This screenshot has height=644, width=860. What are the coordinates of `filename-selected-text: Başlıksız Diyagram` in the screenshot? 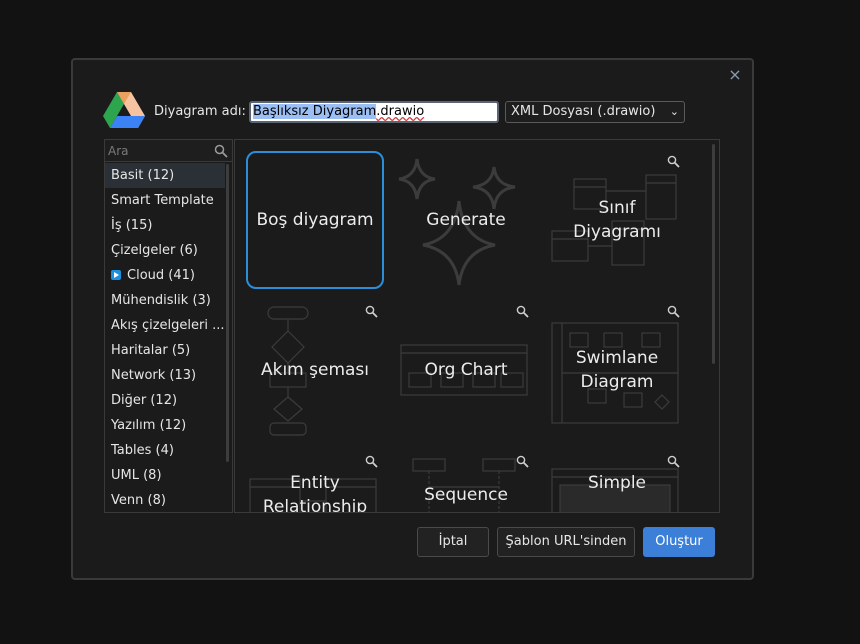 It's located at (315, 111).